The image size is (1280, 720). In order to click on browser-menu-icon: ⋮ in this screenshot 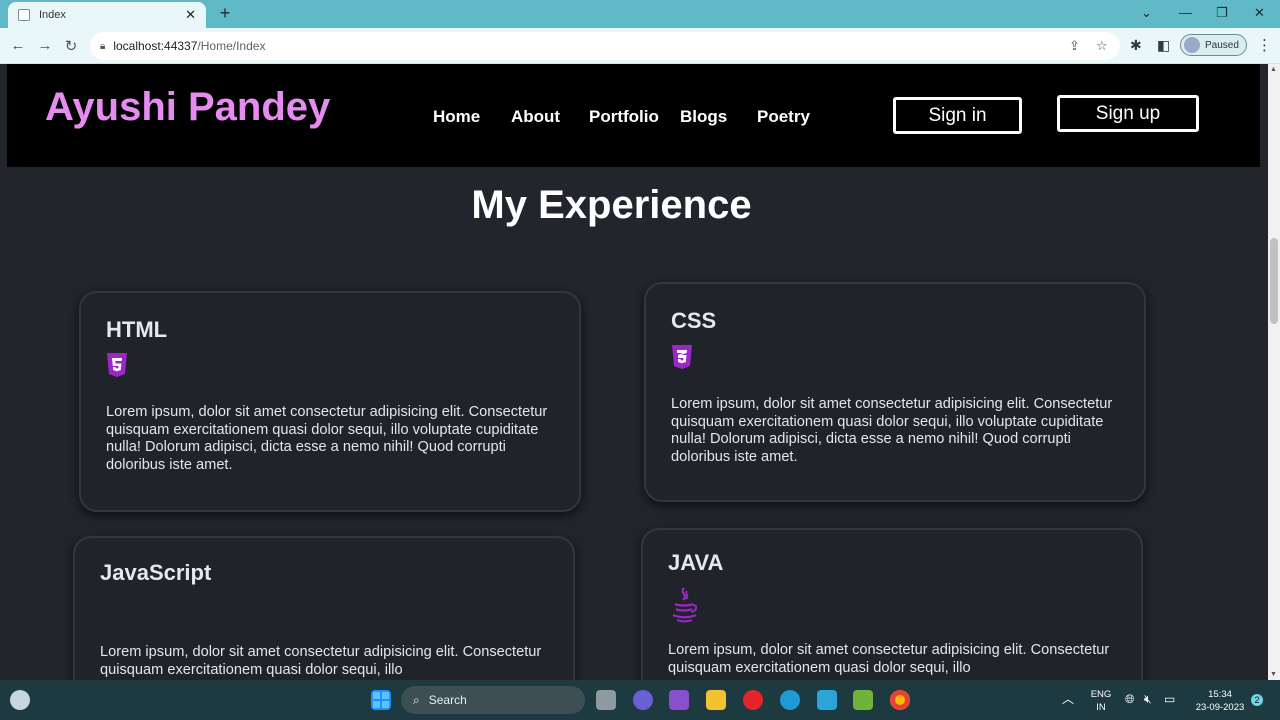, I will do `click(1264, 45)`.